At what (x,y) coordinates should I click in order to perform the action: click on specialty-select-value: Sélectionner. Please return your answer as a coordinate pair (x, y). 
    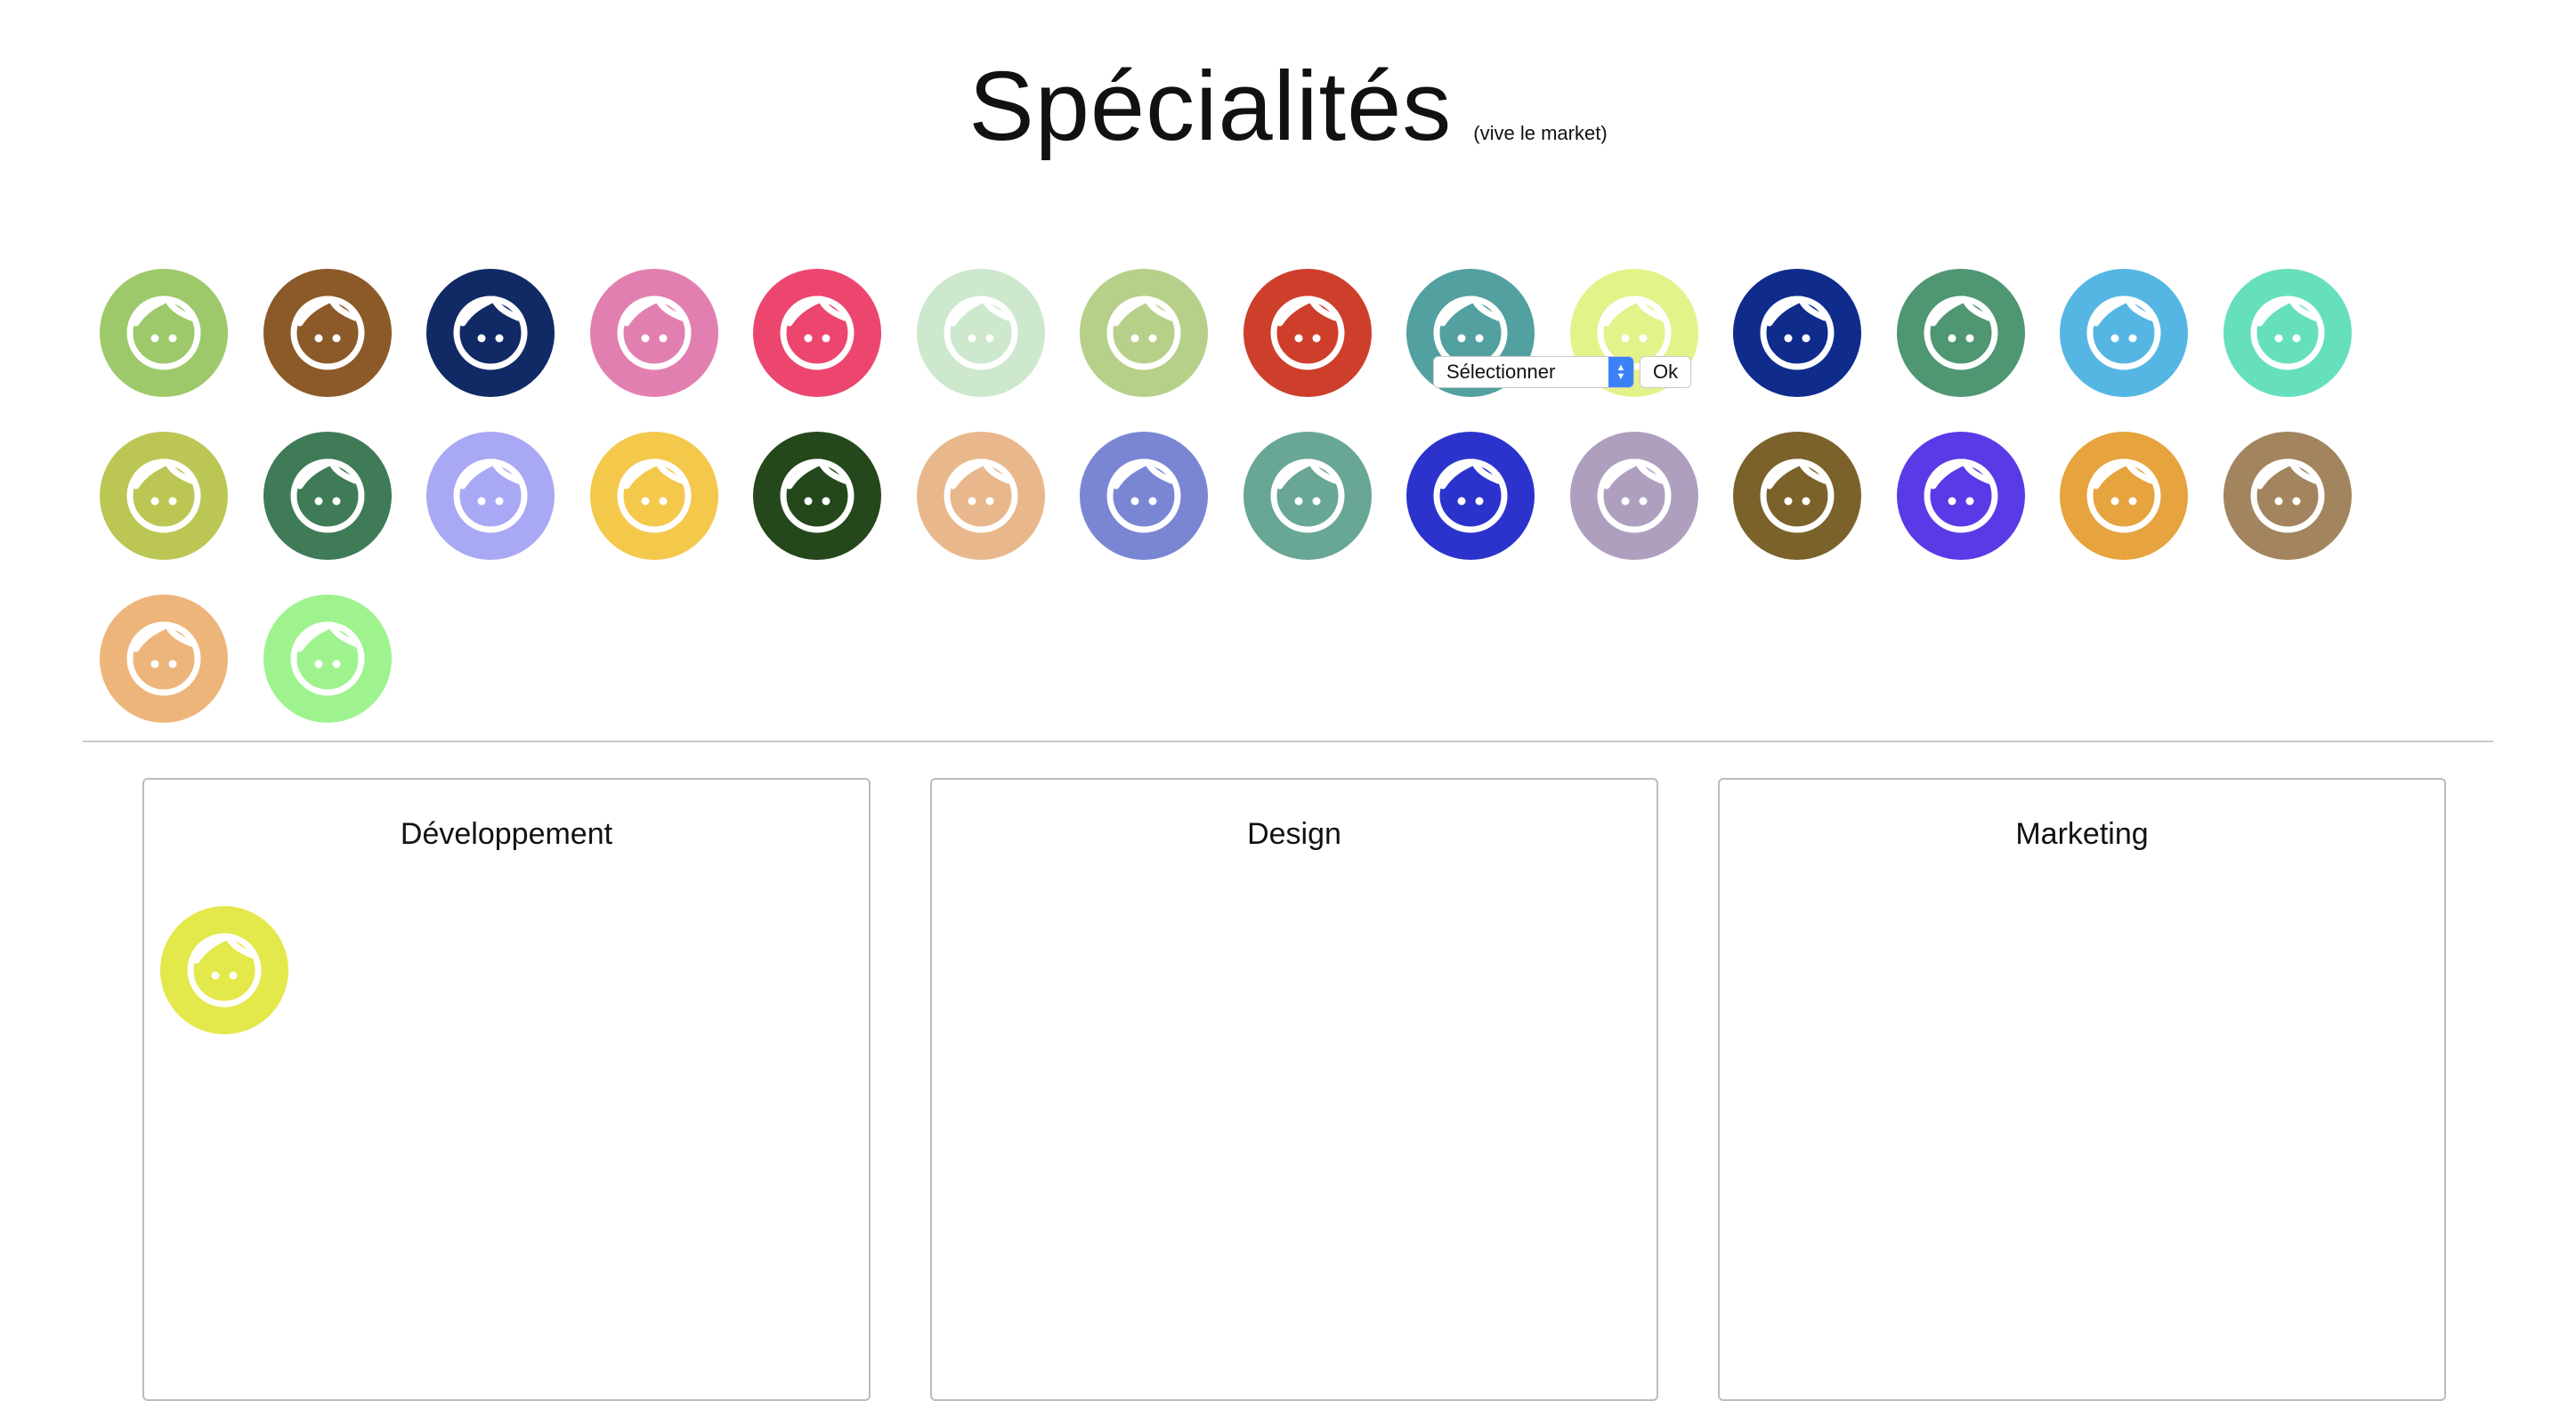
    Looking at the image, I should click on (1501, 371).